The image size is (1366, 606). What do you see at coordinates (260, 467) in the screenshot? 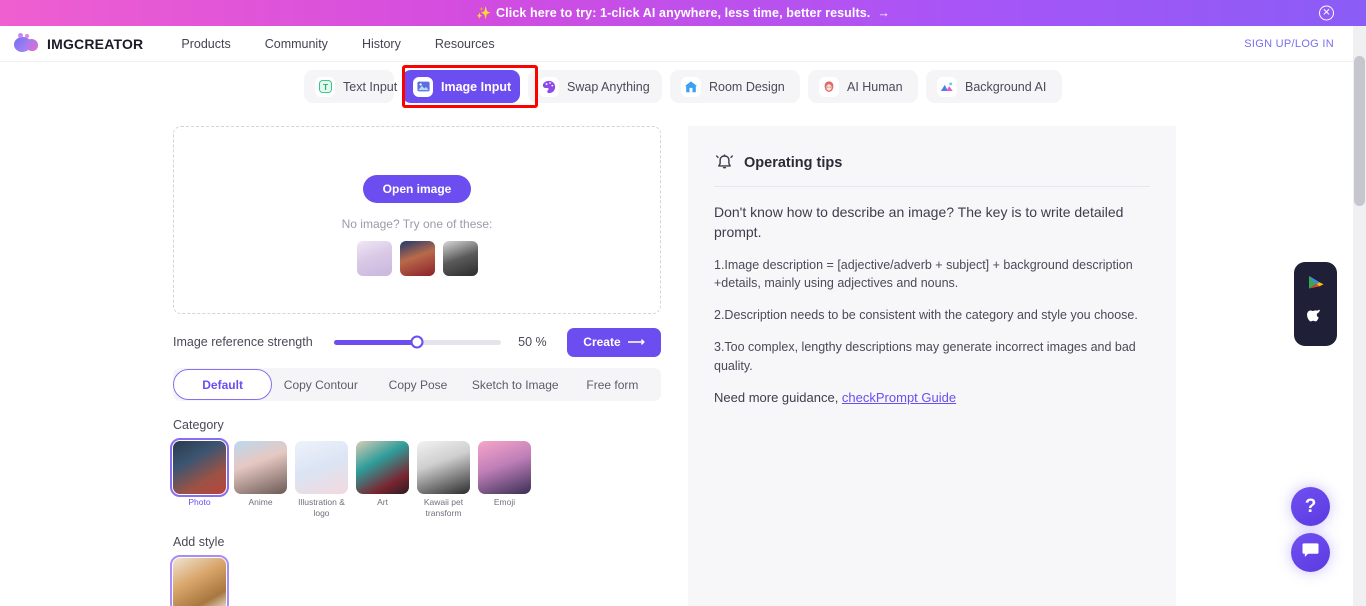
I see `category-thumb-anime` at bounding box center [260, 467].